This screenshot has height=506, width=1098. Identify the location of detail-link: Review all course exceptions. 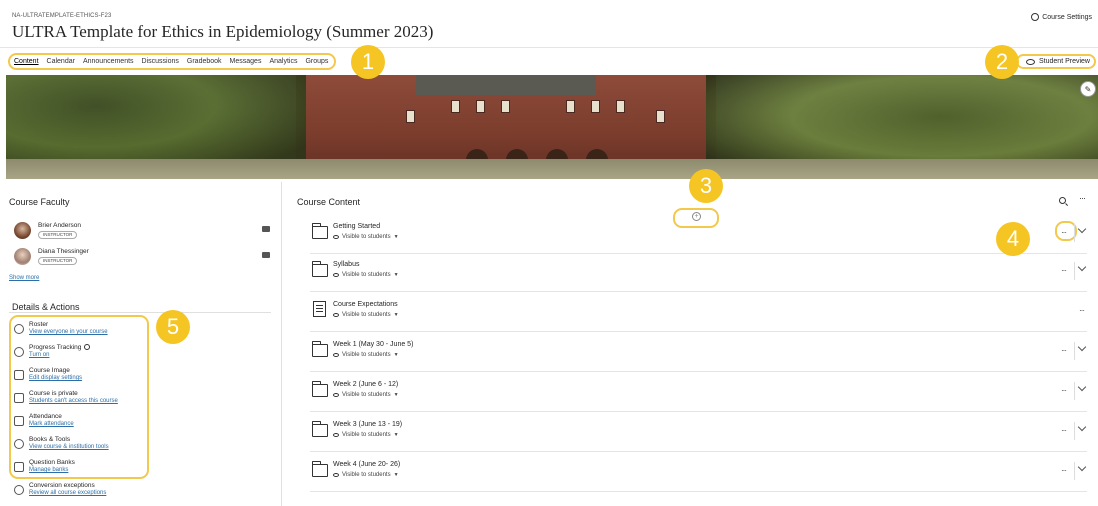
(67, 493).